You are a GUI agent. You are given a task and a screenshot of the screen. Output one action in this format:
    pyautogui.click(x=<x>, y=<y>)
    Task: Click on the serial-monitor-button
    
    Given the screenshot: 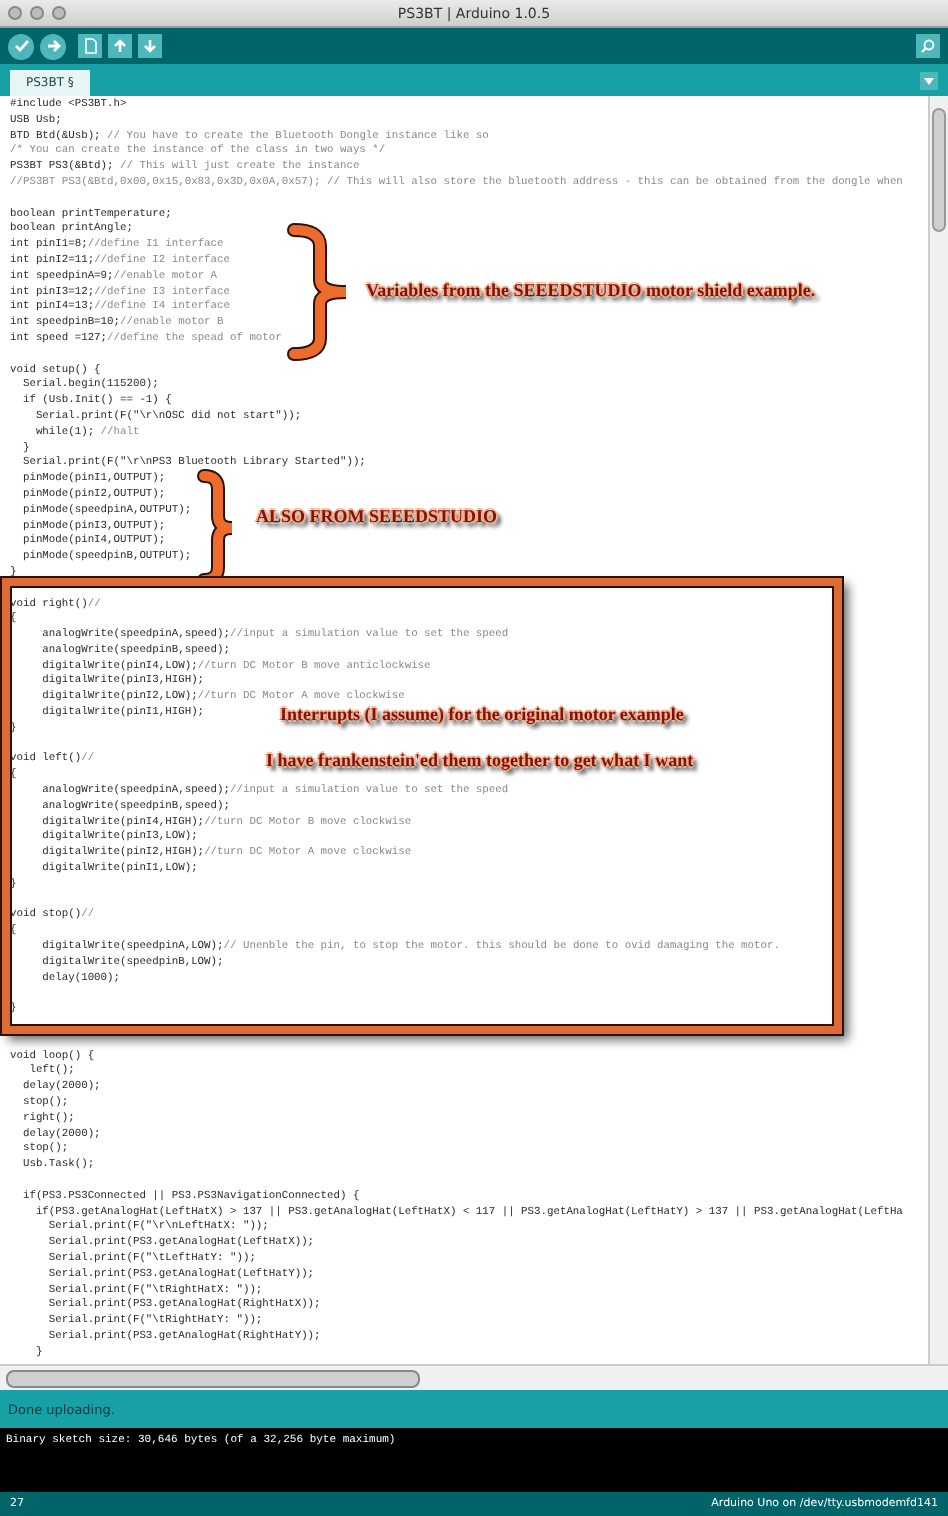 What is the action you would take?
    pyautogui.click(x=928, y=46)
    